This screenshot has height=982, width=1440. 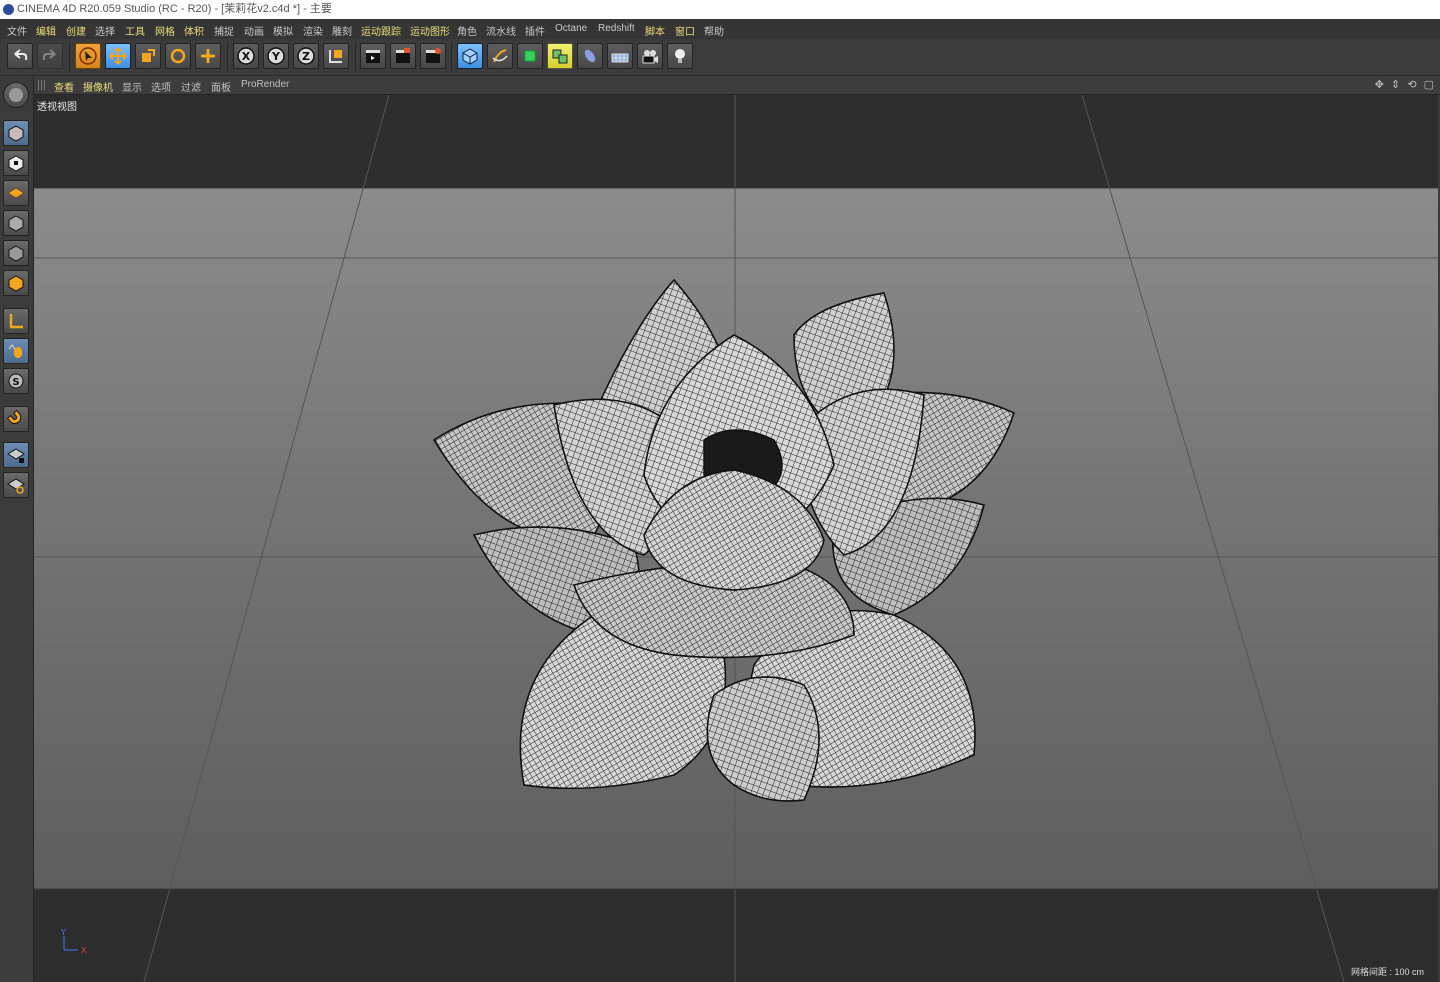 What do you see at coordinates (16, 253) in the screenshot?
I see `edges-mode-button` at bounding box center [16, 253].